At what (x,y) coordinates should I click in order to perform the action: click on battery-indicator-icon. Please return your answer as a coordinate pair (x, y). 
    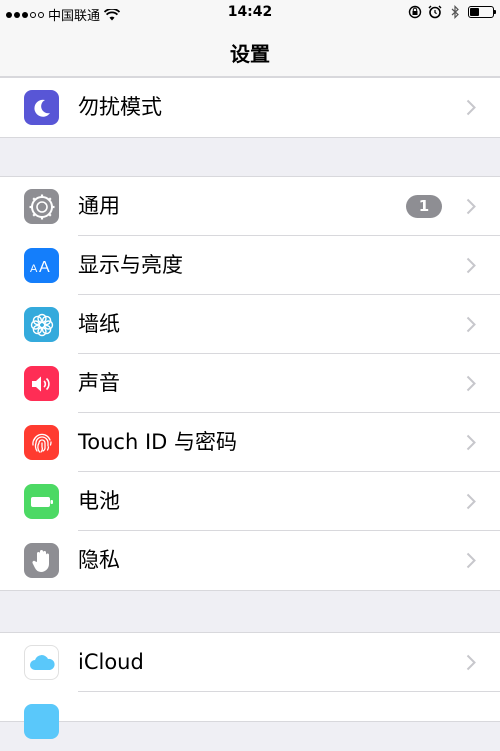
    Looking at the image, I should click on (482, 12).